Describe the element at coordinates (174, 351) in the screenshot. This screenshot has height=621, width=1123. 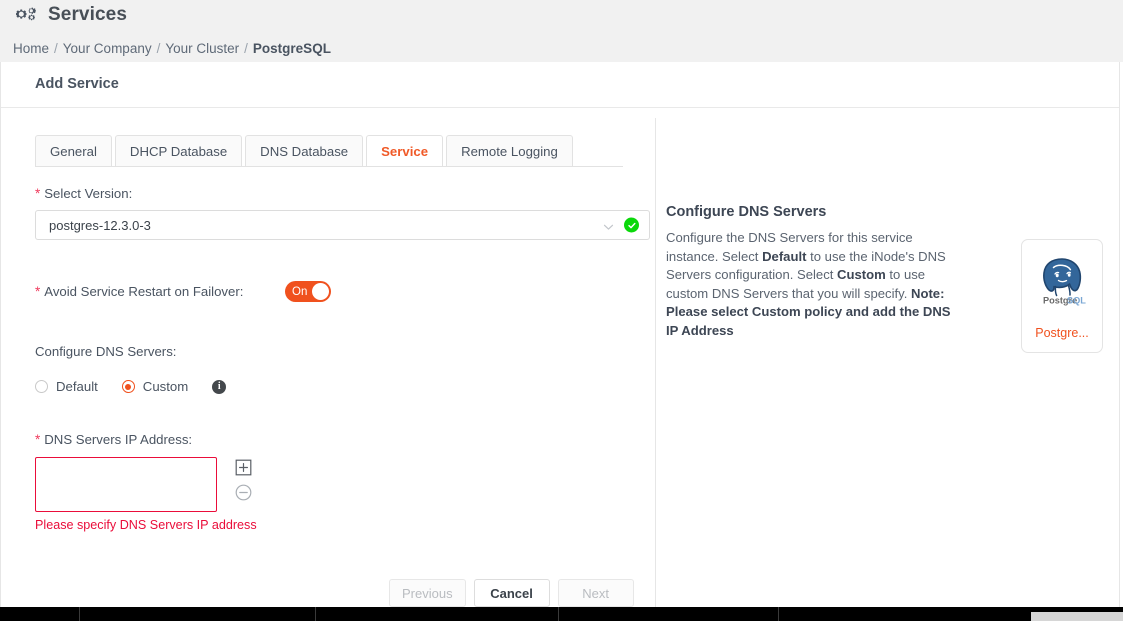
I see `configure-dns-colon: :` at that location.